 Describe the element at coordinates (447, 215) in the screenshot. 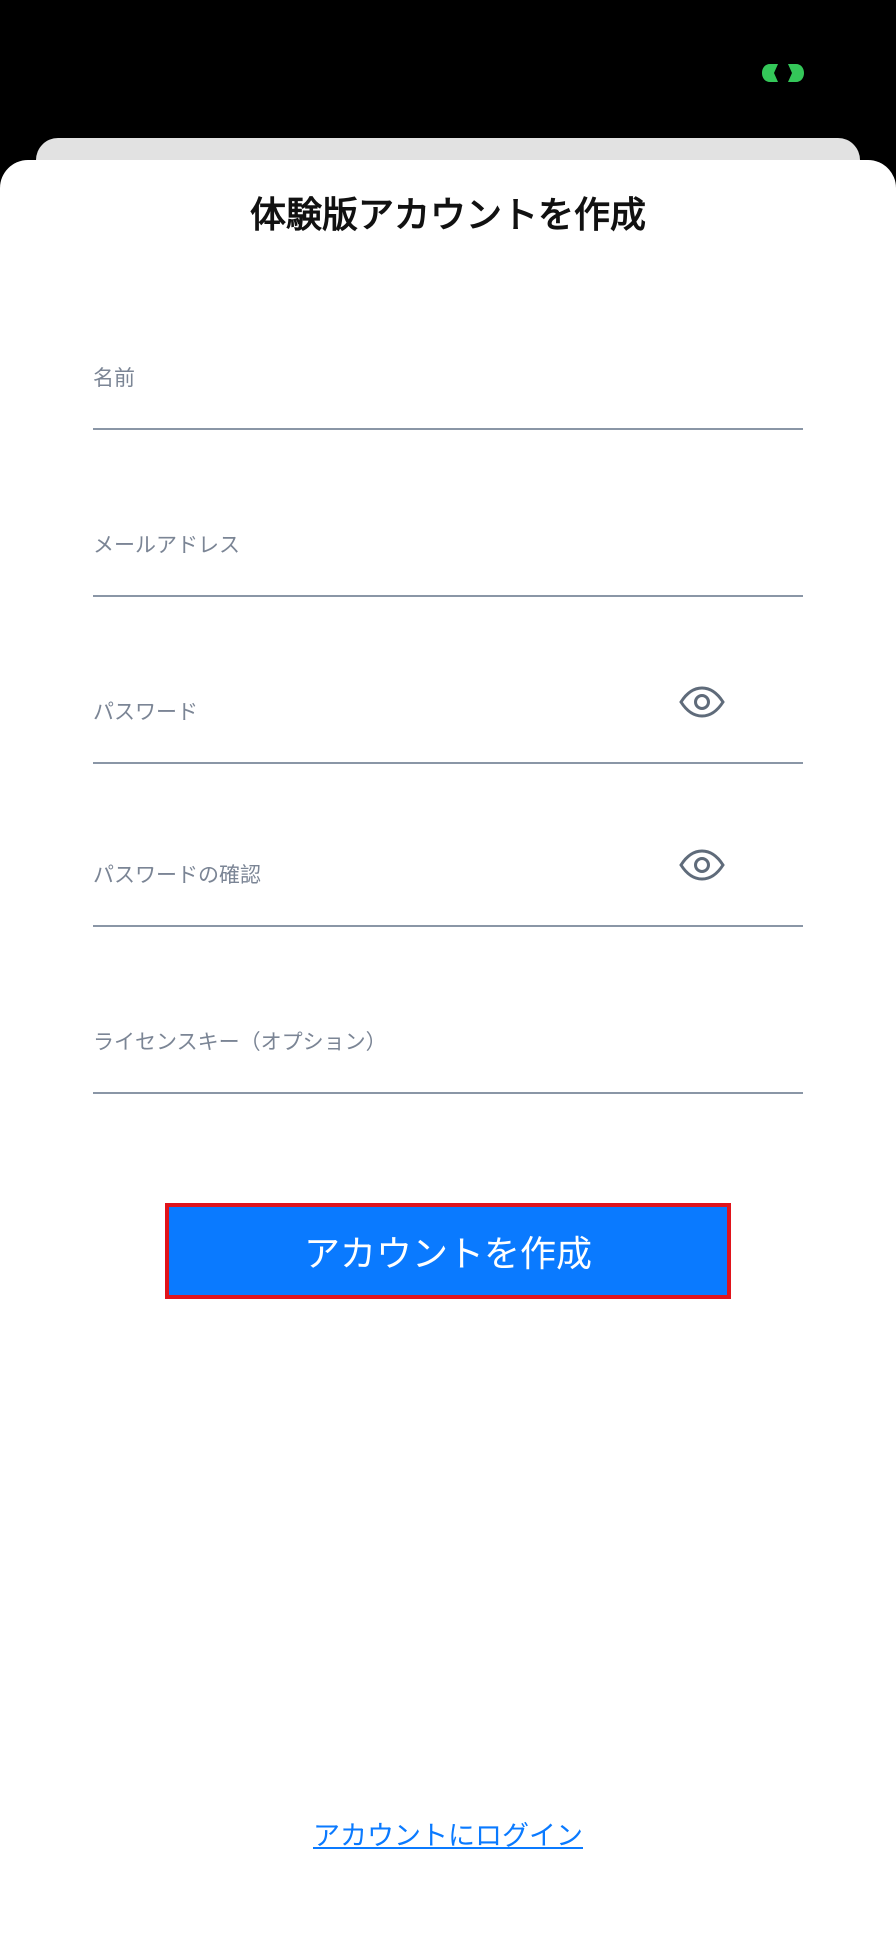

I see `page-title: 体験版アカウントを作成` at that location.